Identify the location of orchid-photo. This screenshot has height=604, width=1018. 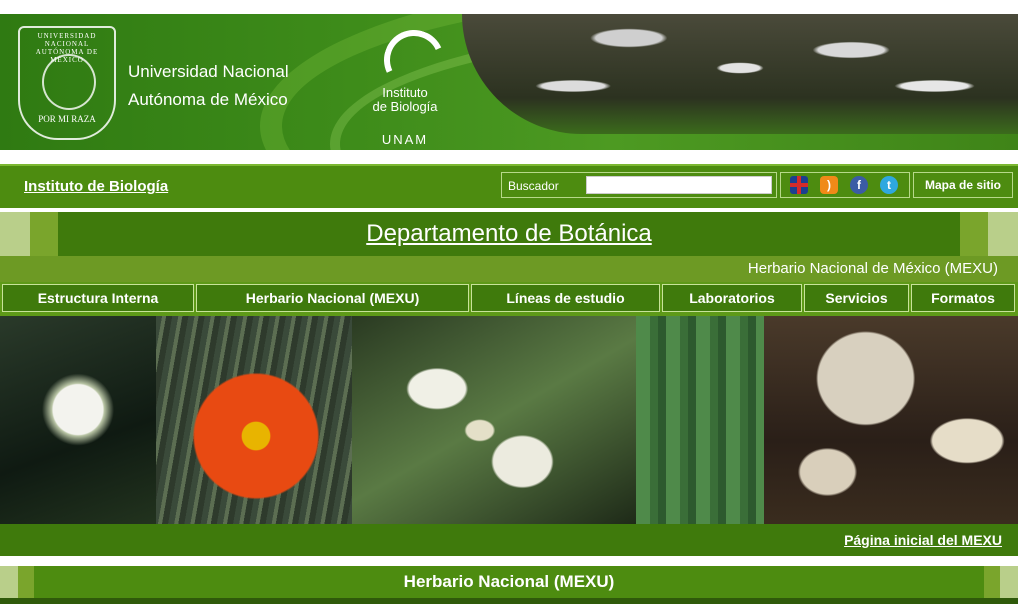
(494, 420).